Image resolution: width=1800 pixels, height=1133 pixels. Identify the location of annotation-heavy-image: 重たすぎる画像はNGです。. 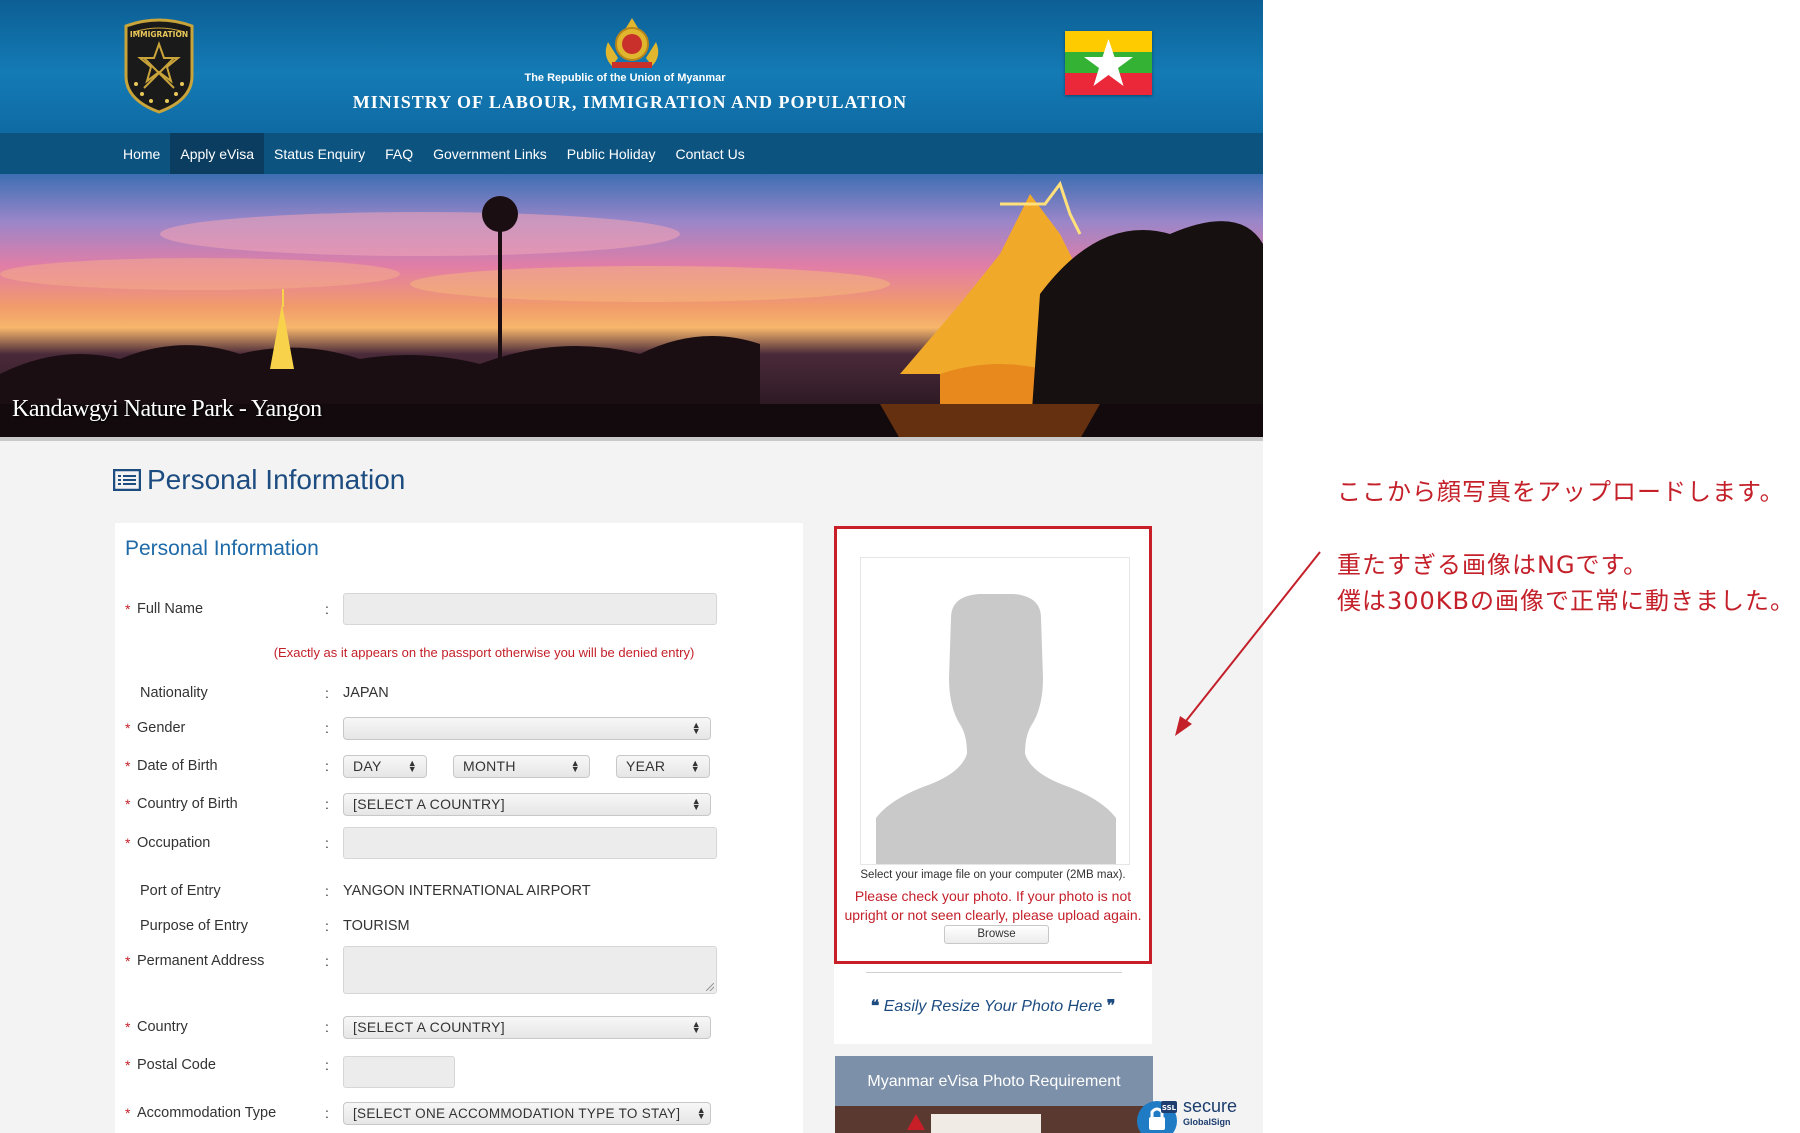
(1493, 565).